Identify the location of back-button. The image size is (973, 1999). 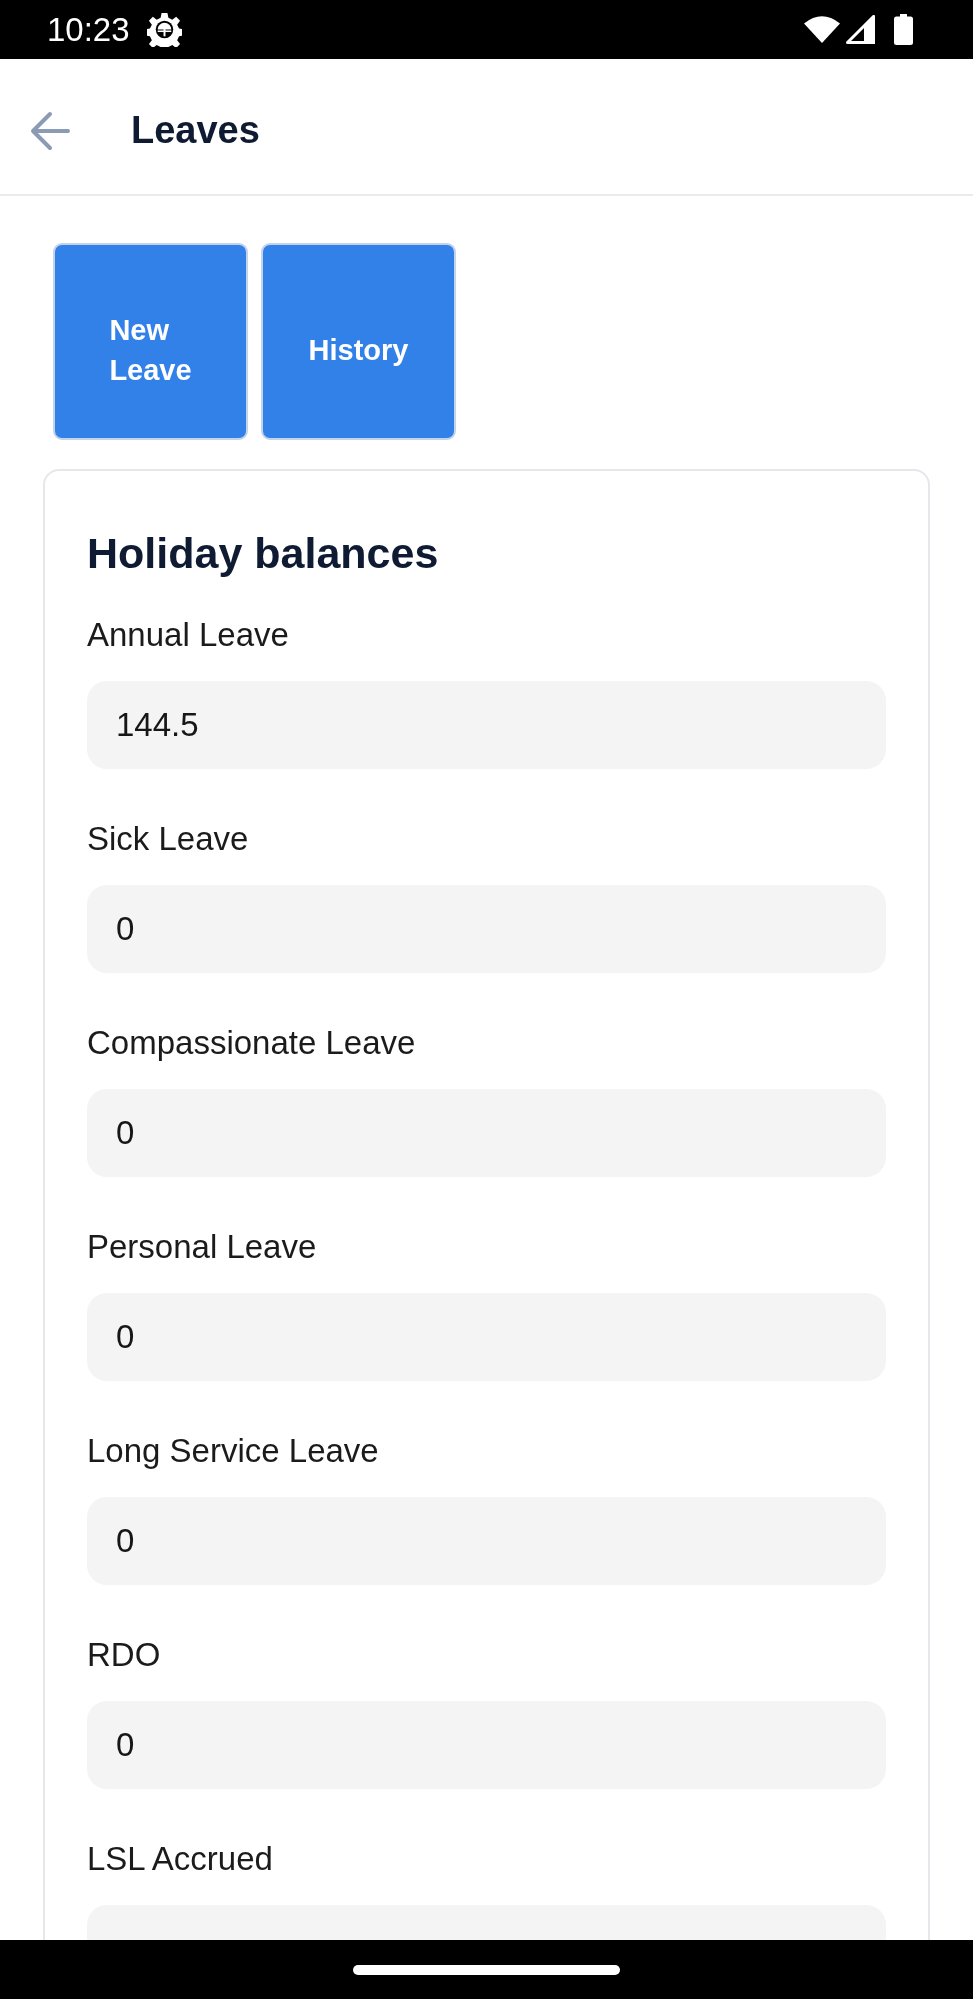
(50, 130).